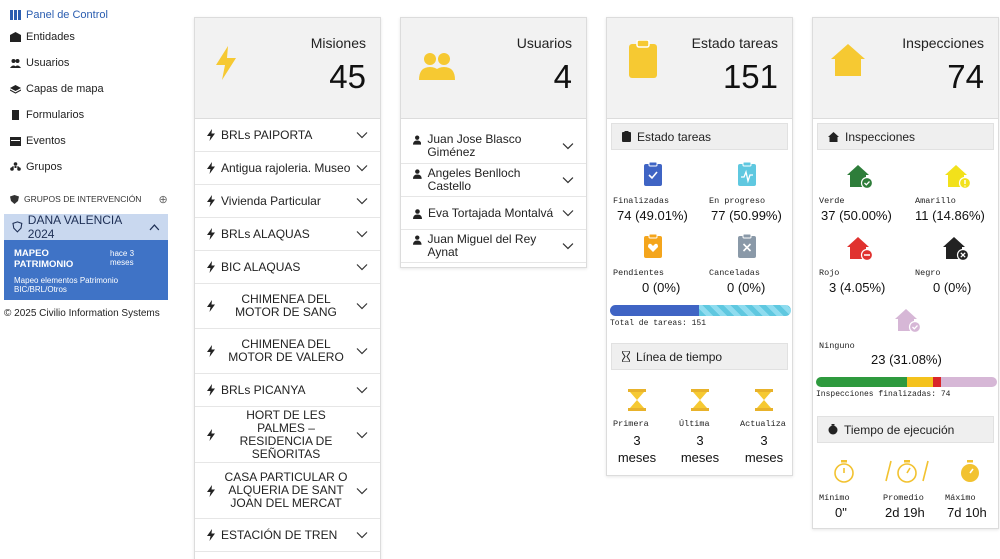 This screenshot has width=1000, height=559. I want to click on group-name: DANA VALENCIA 2024, so click(74, 227).